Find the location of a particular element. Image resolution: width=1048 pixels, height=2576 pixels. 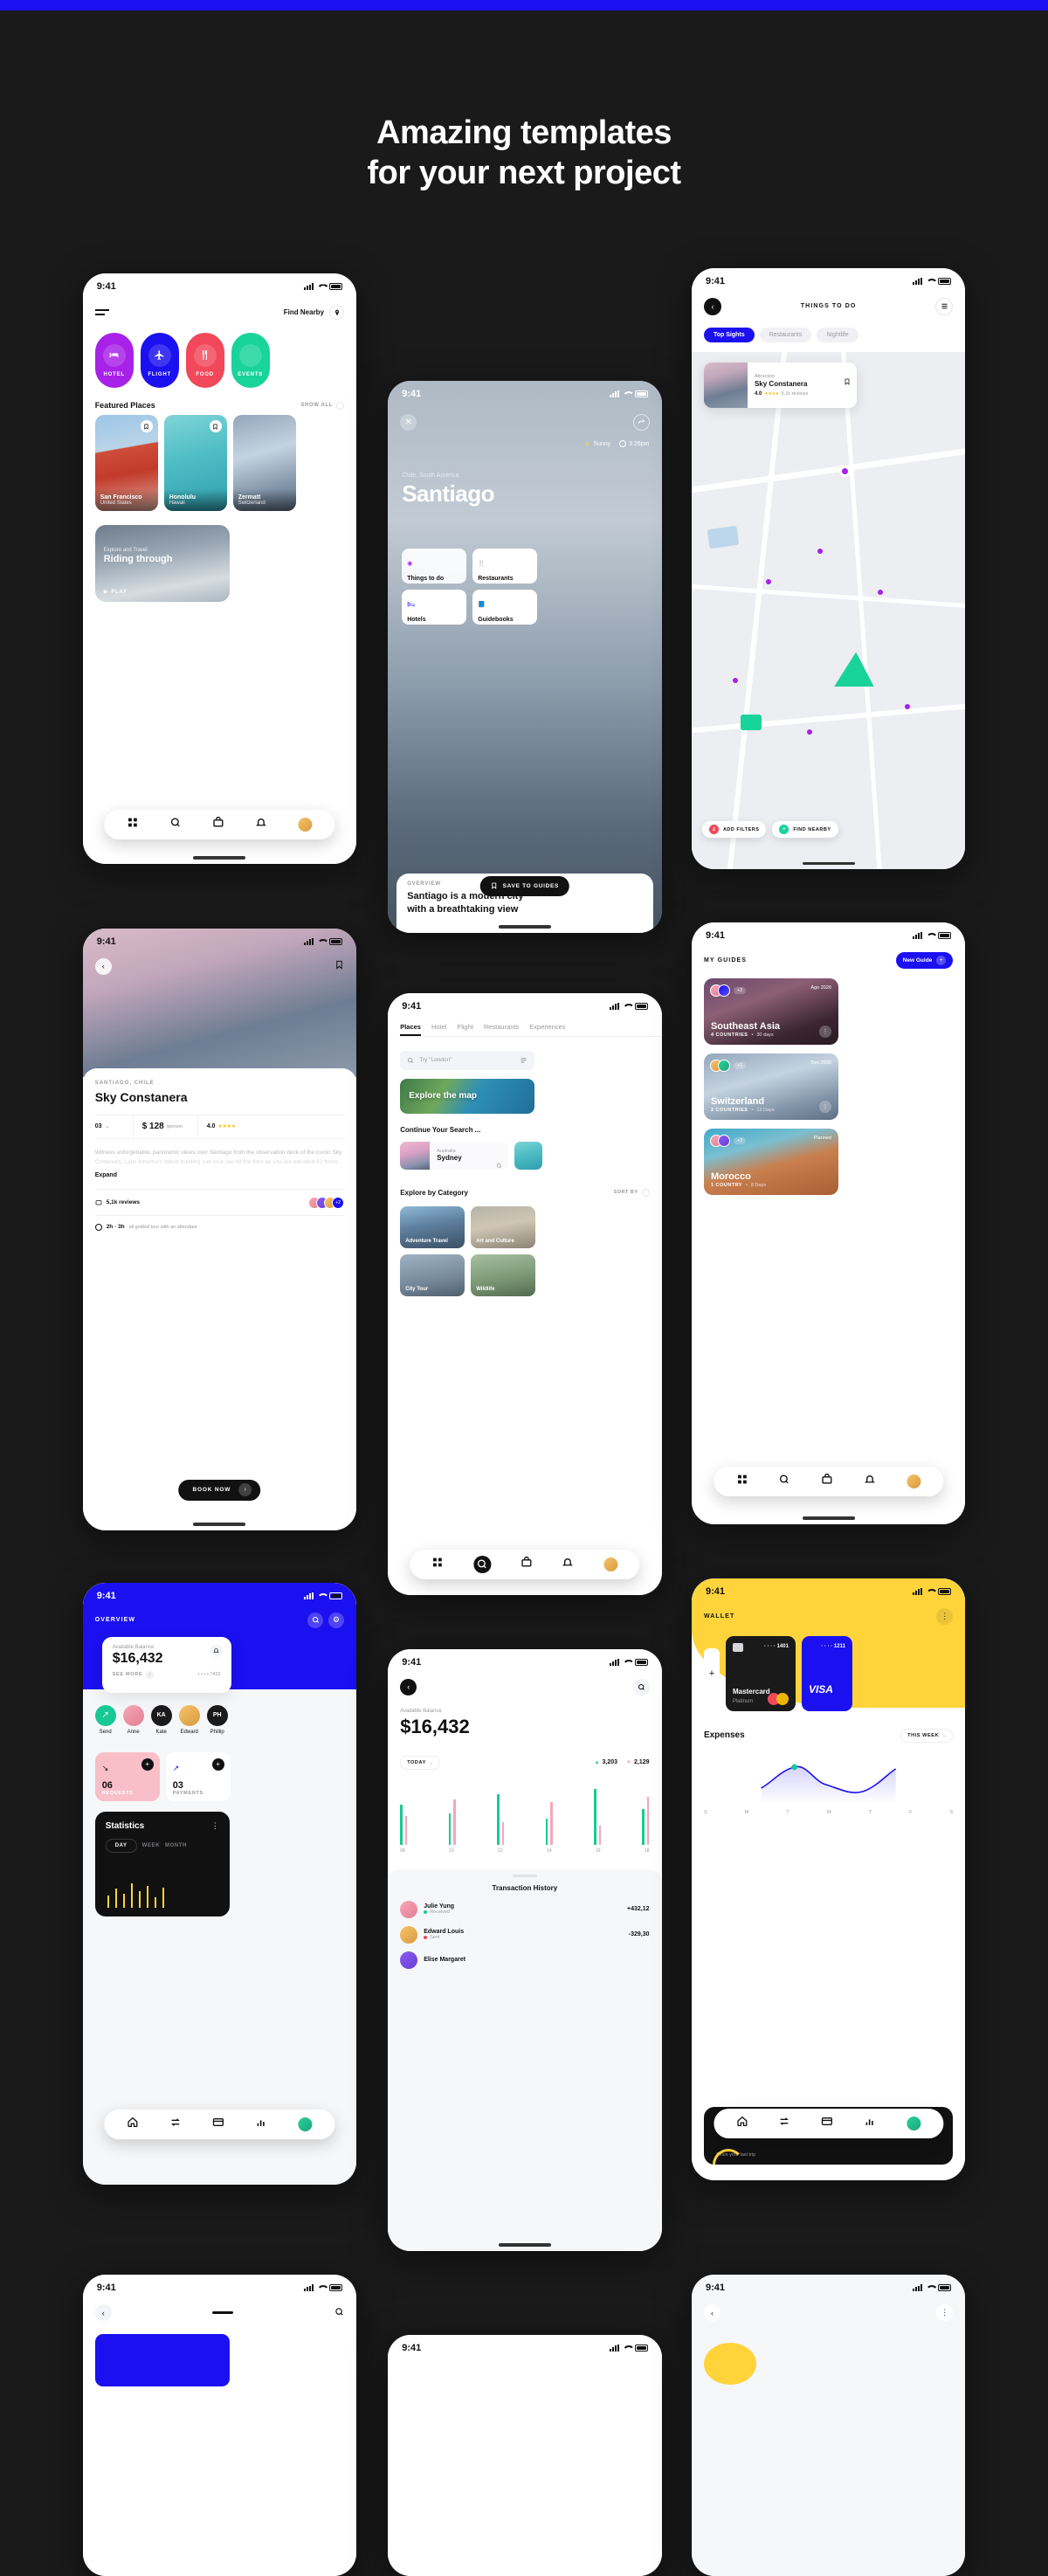

stats-tab-week: WEEK is located at coordinates (151, 1846).